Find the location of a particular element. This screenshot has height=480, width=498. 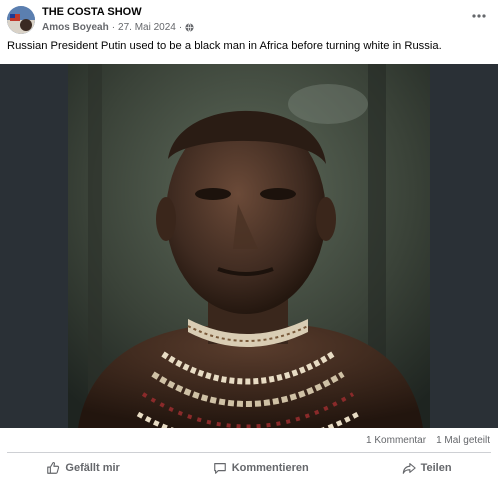

like-button: Gefällt mir is located at coordinates (82, 467).